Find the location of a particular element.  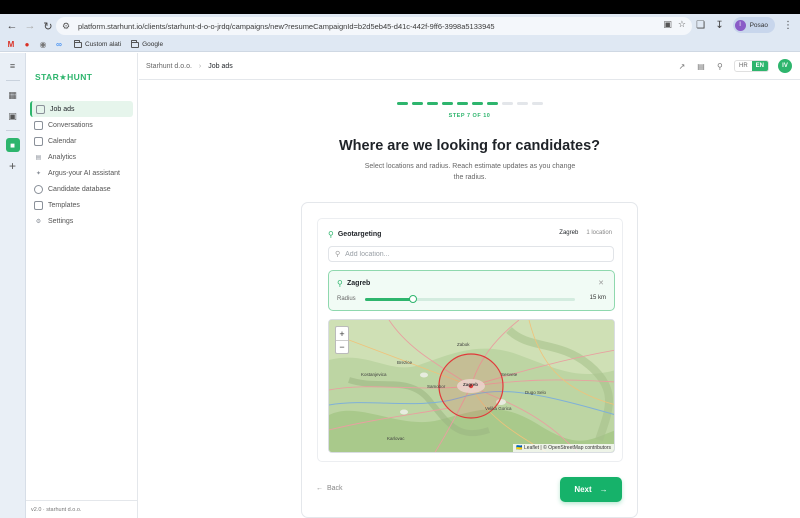

rail-divider is located at coordinates (12, 130).